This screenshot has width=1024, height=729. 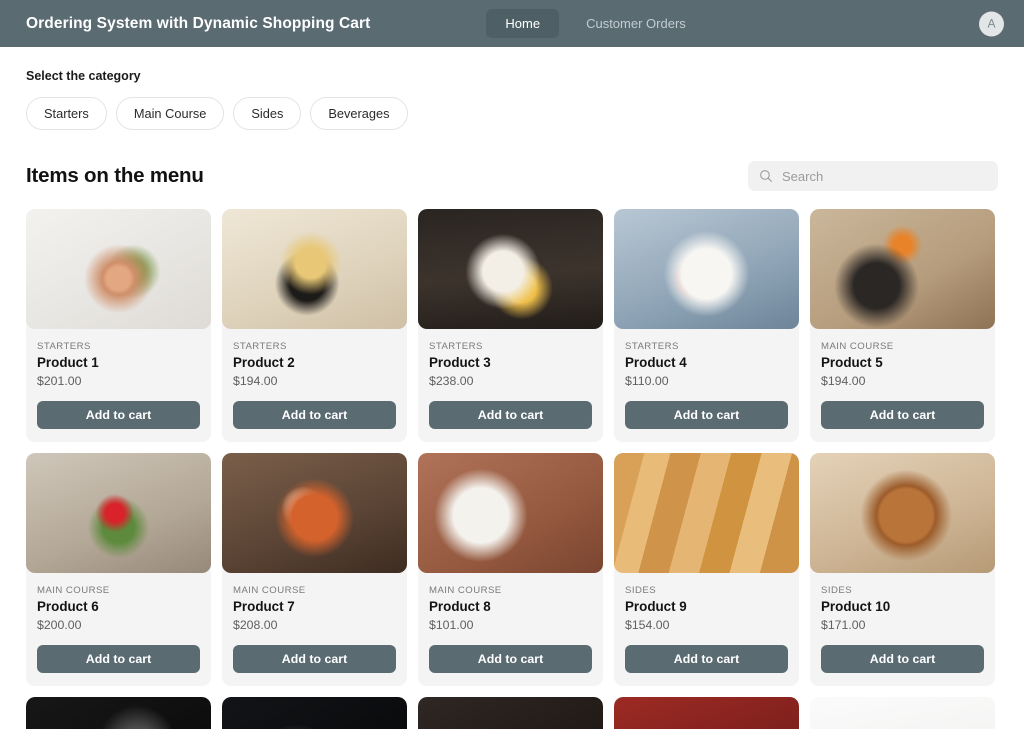 I want to click on nav-item-customer-orders-label: Customer Orders, so click(x=636, y=23).